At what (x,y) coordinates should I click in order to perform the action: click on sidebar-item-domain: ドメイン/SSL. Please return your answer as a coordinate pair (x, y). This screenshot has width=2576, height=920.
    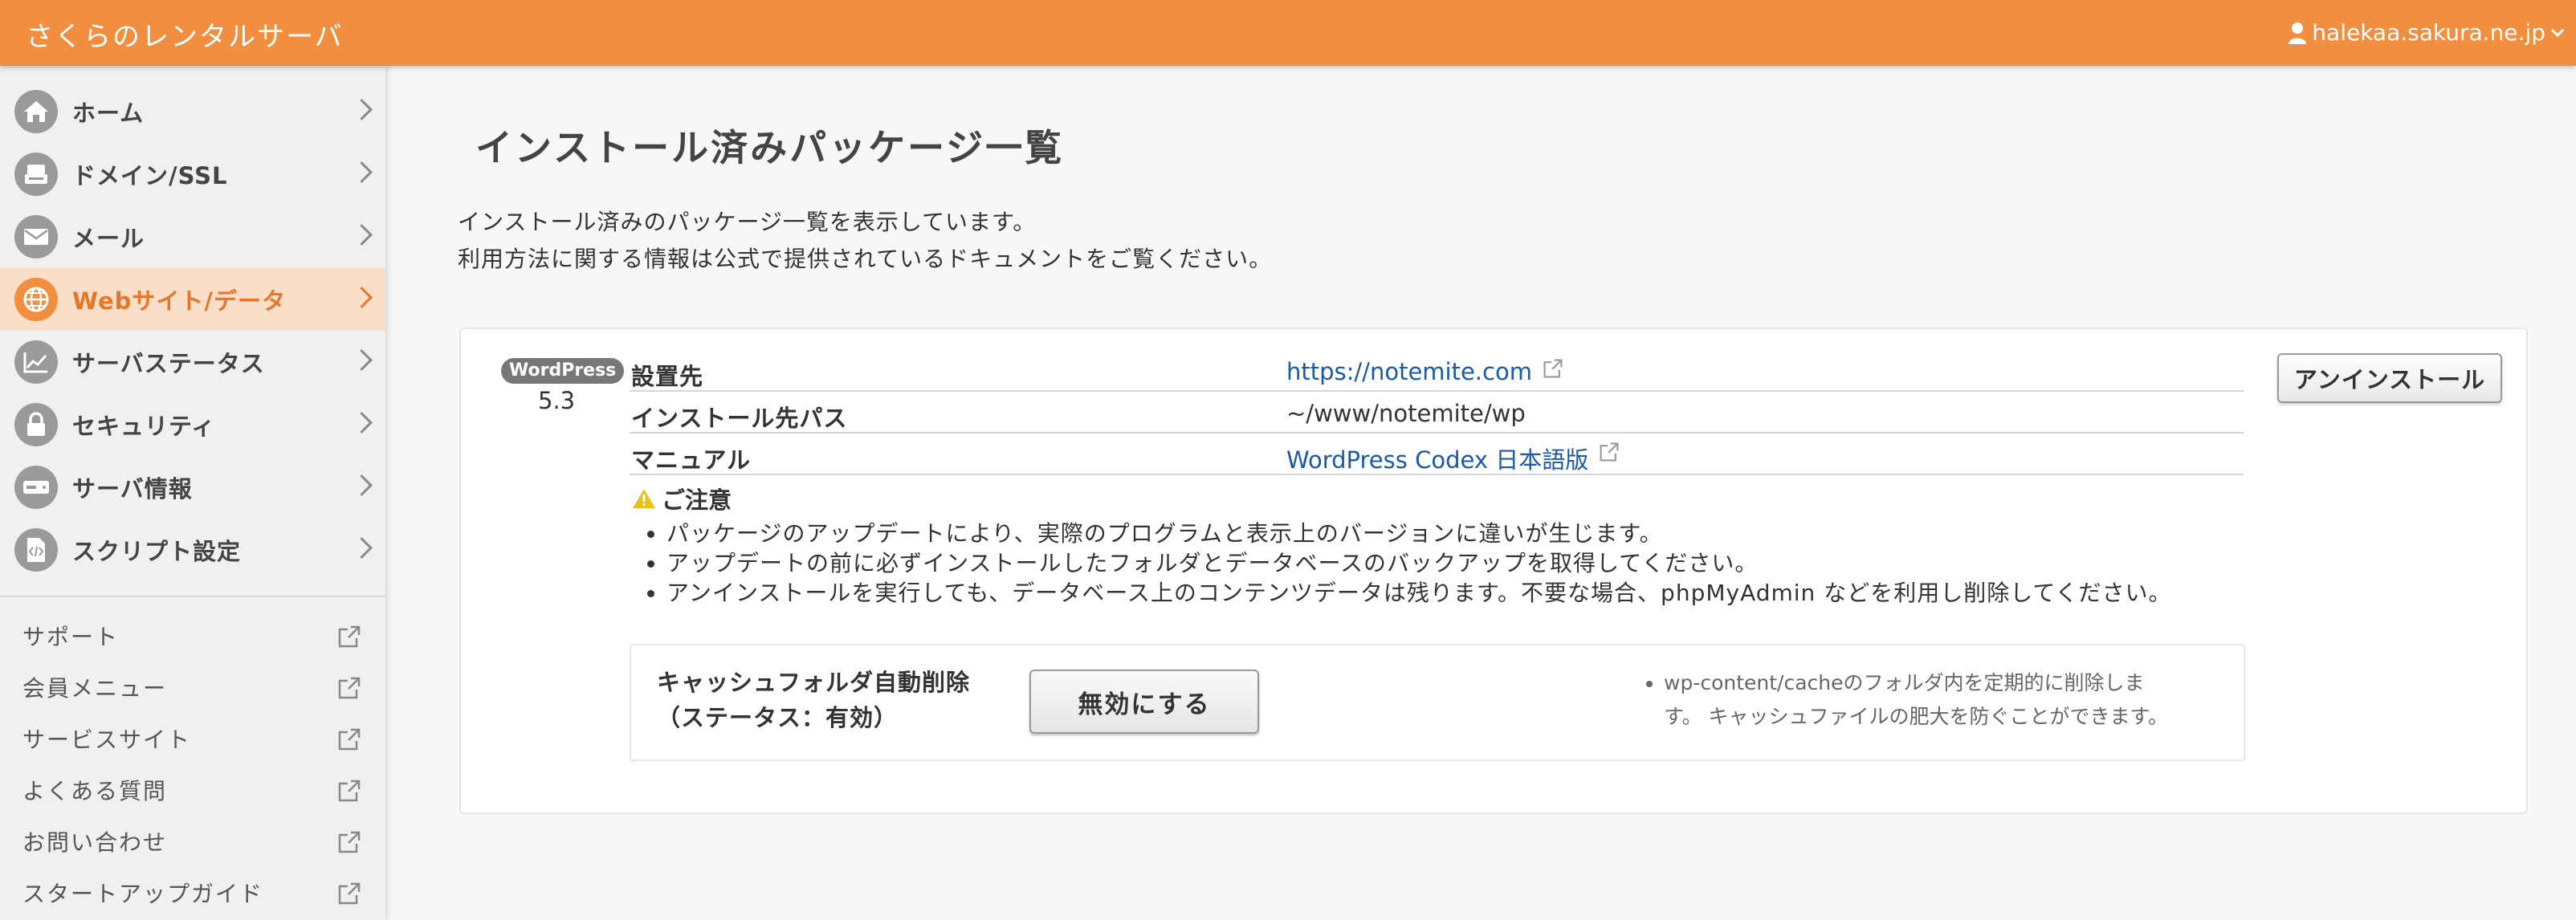
    Looking at the image, I should click on (192, 174).